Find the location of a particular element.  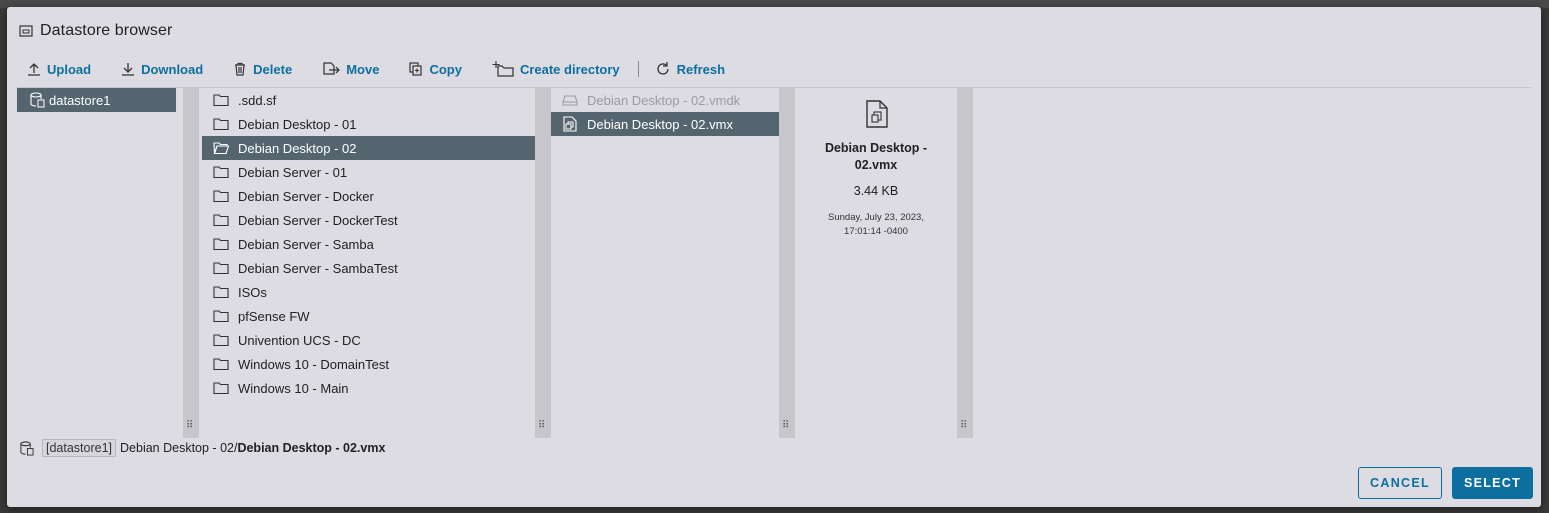

copy-button: Copy is located at coordinates (435, 69).